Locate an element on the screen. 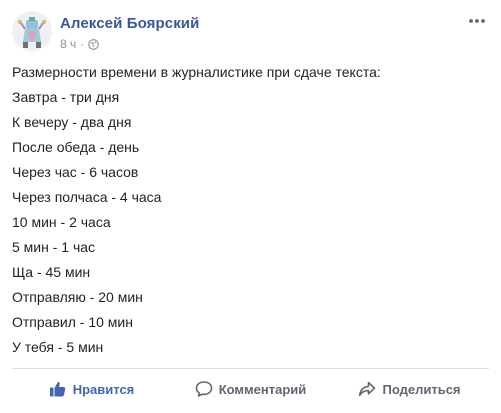  avatar-illustration-icon is located at coordinates (32, 31).